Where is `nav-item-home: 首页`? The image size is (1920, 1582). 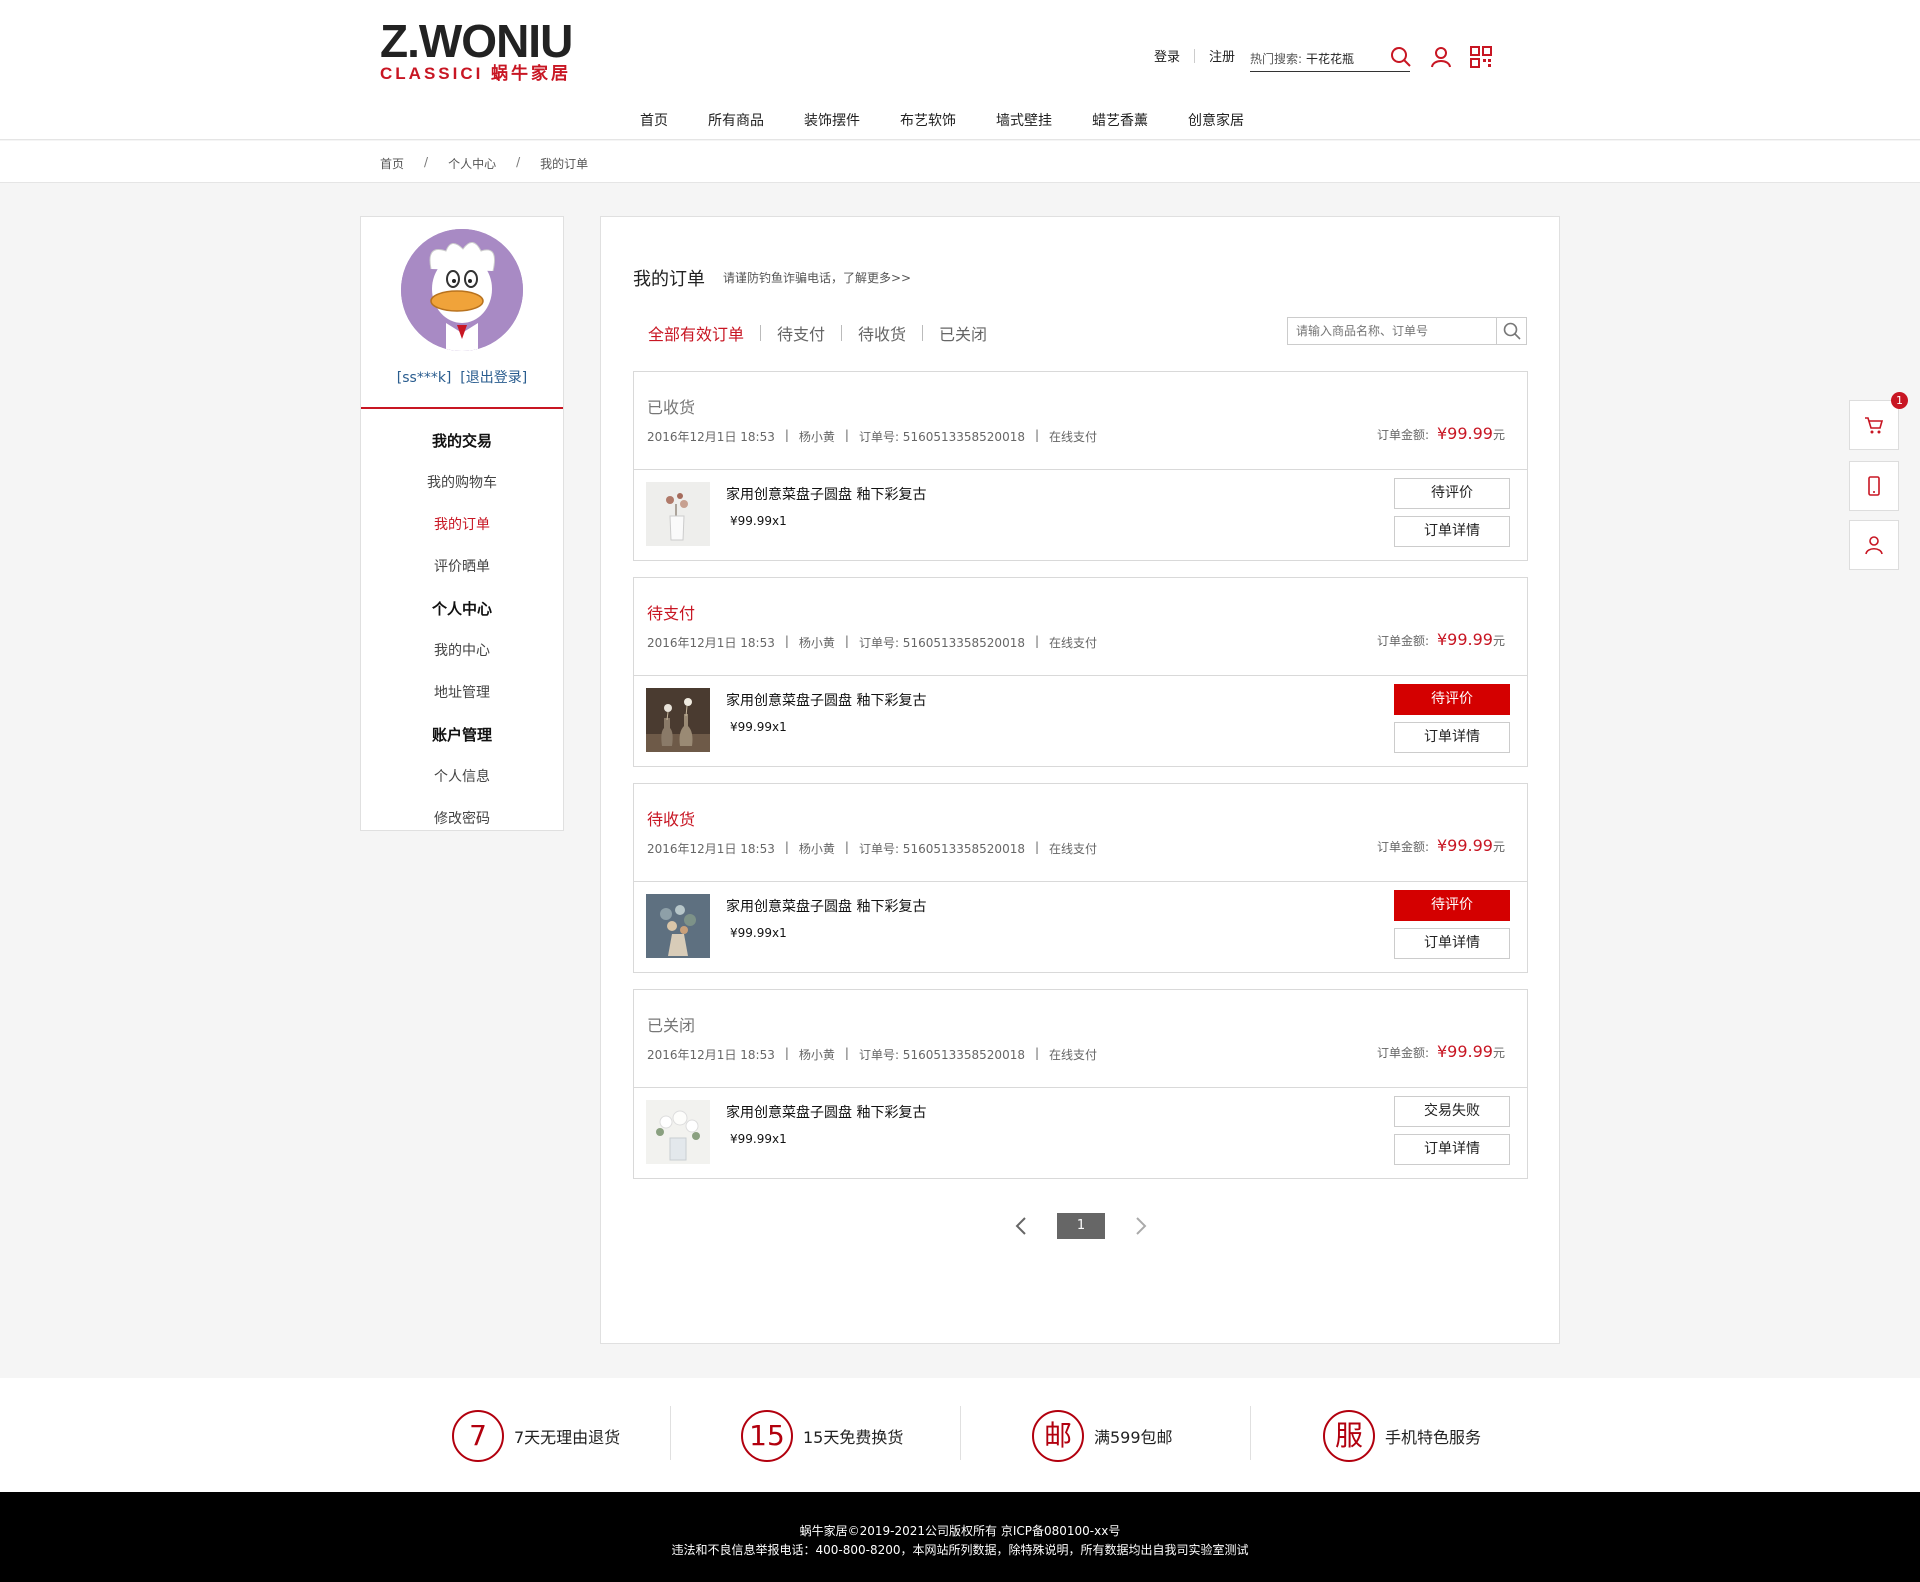
nav-item-home: 首页 is located at coordinates (654, 120).